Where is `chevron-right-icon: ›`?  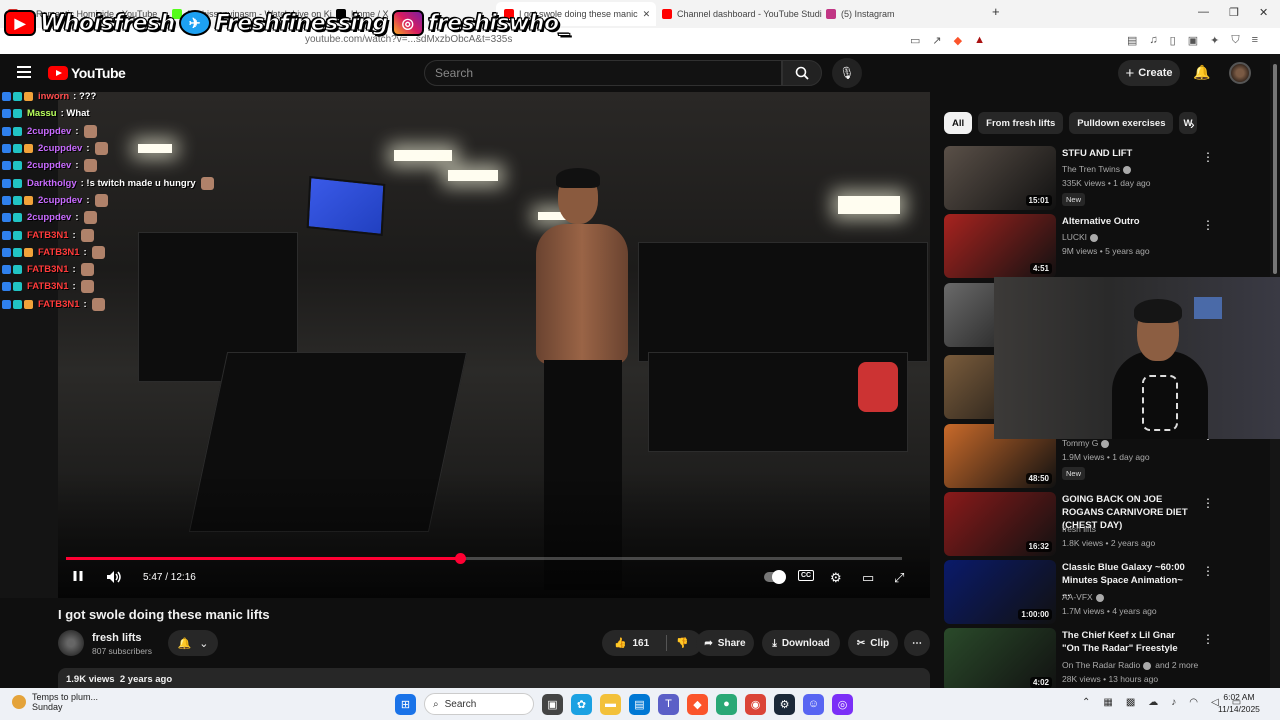
chevron-right-icon: › is located at coordinates (1192, 124).